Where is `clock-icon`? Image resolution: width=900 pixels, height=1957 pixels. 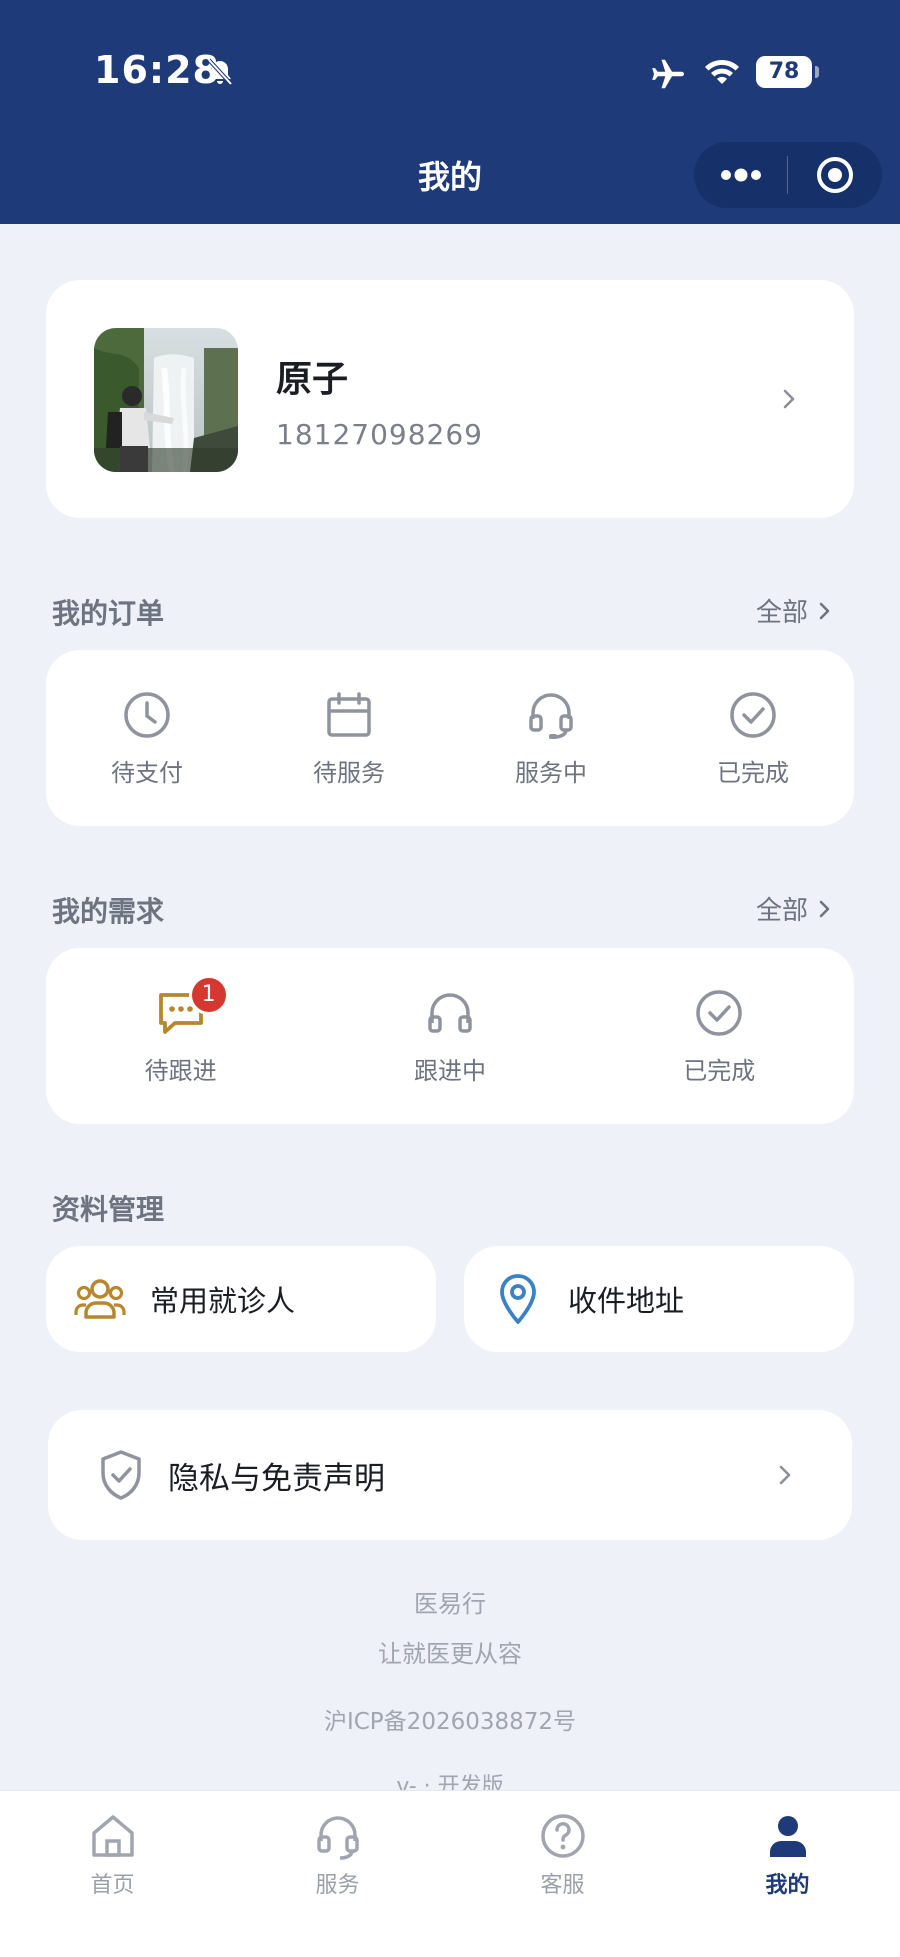 clock-icon is located at coordinates (147, 714).